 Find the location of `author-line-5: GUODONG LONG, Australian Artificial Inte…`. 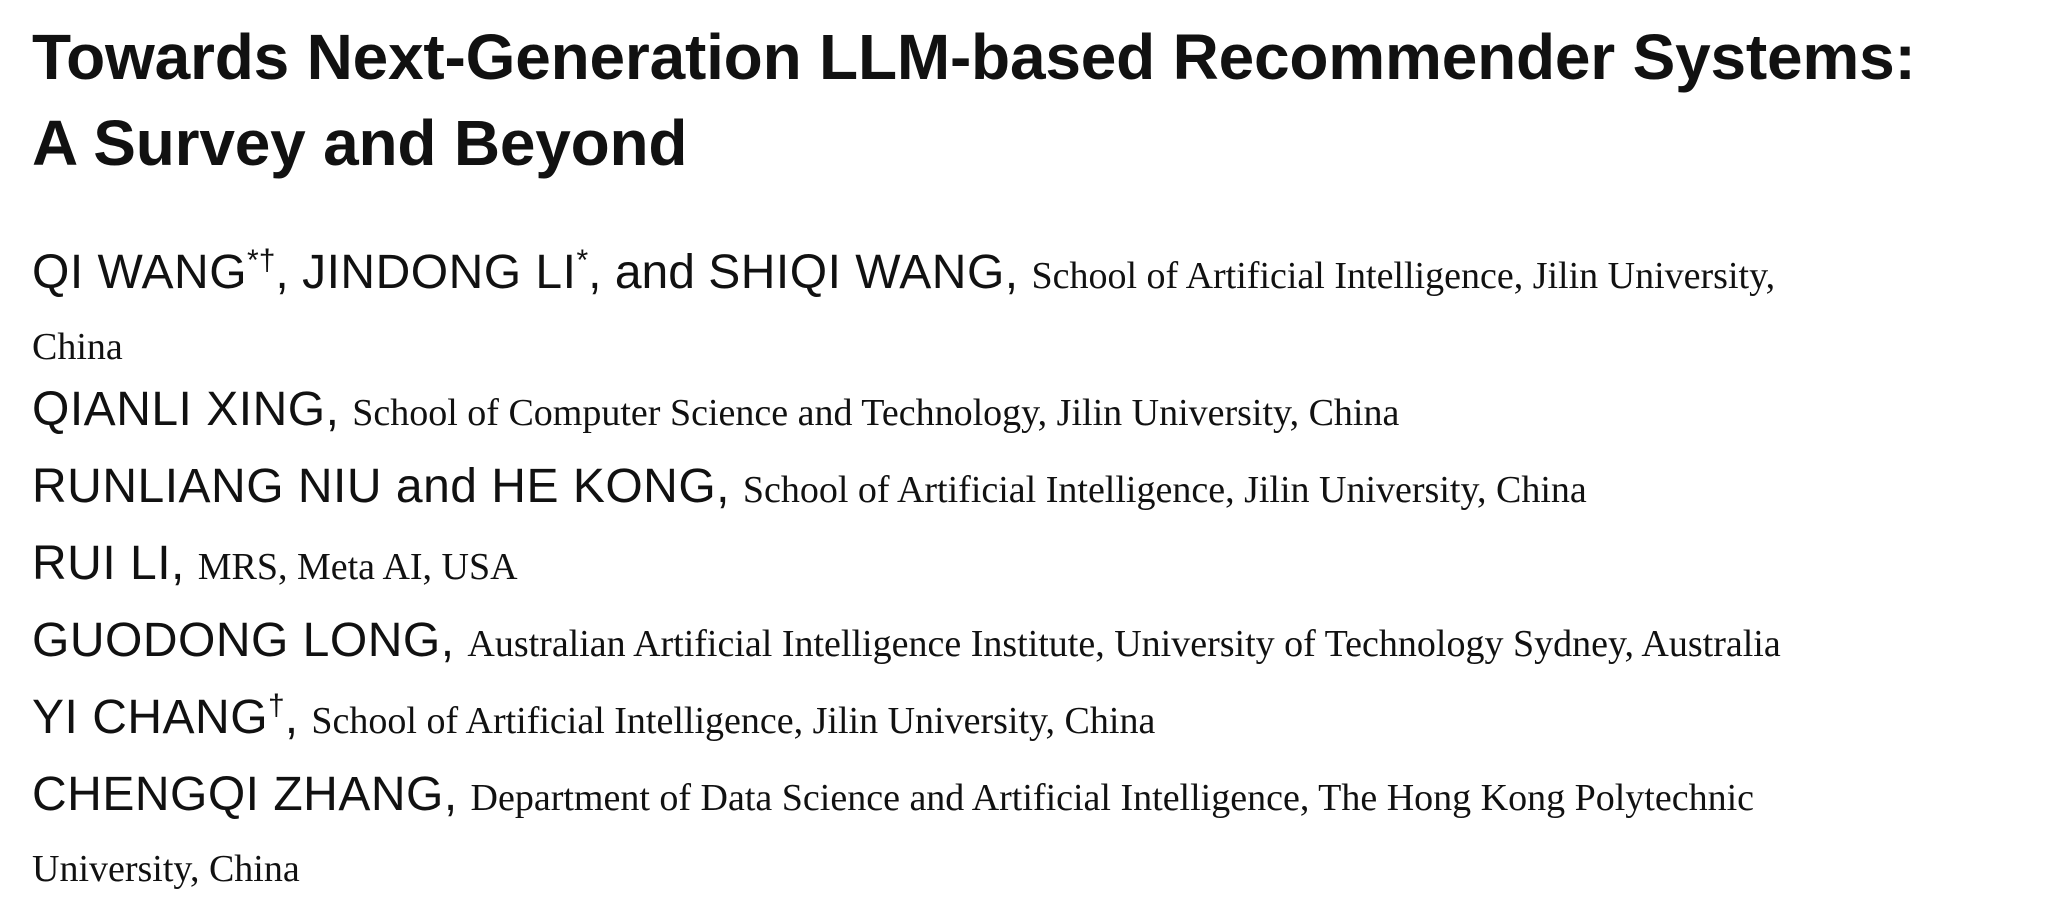

author-line-5: GUODONG LONG, Australian Artificial Inte… is located at coordinates (1037, 646).